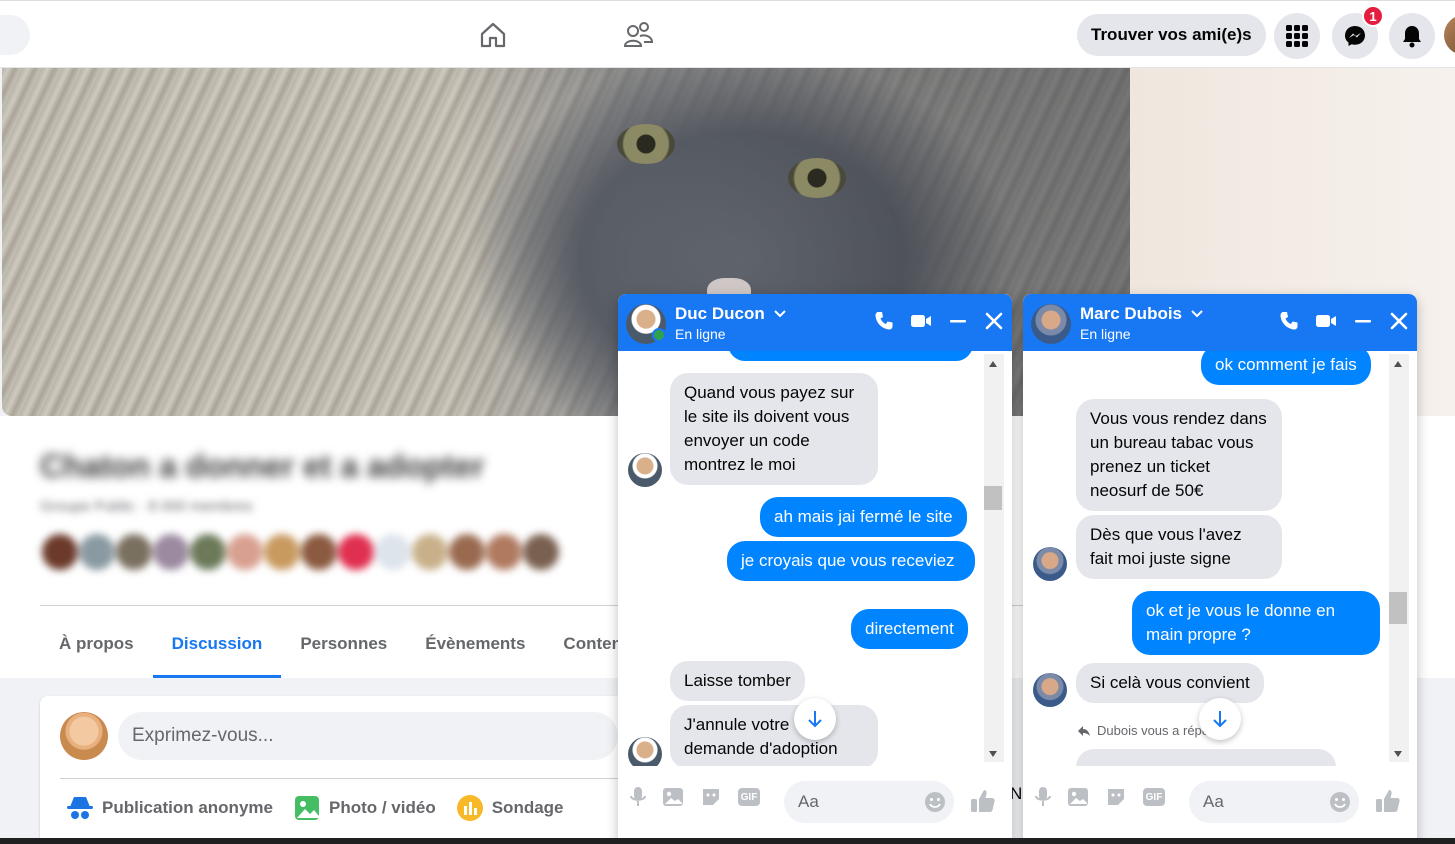 The width and height of the screenshot is (1455, 844). What do you see at coordinates (863, 517) in the screenshot?
I see `message-bubble: ah mais jai fermé le site` at bounding box center [863, 517].